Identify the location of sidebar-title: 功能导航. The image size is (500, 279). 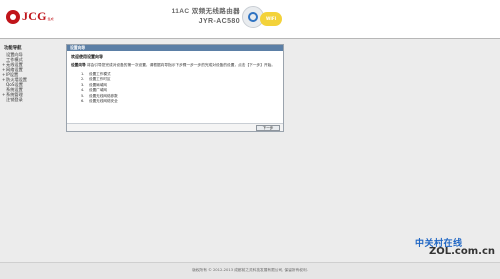
(13, 48).